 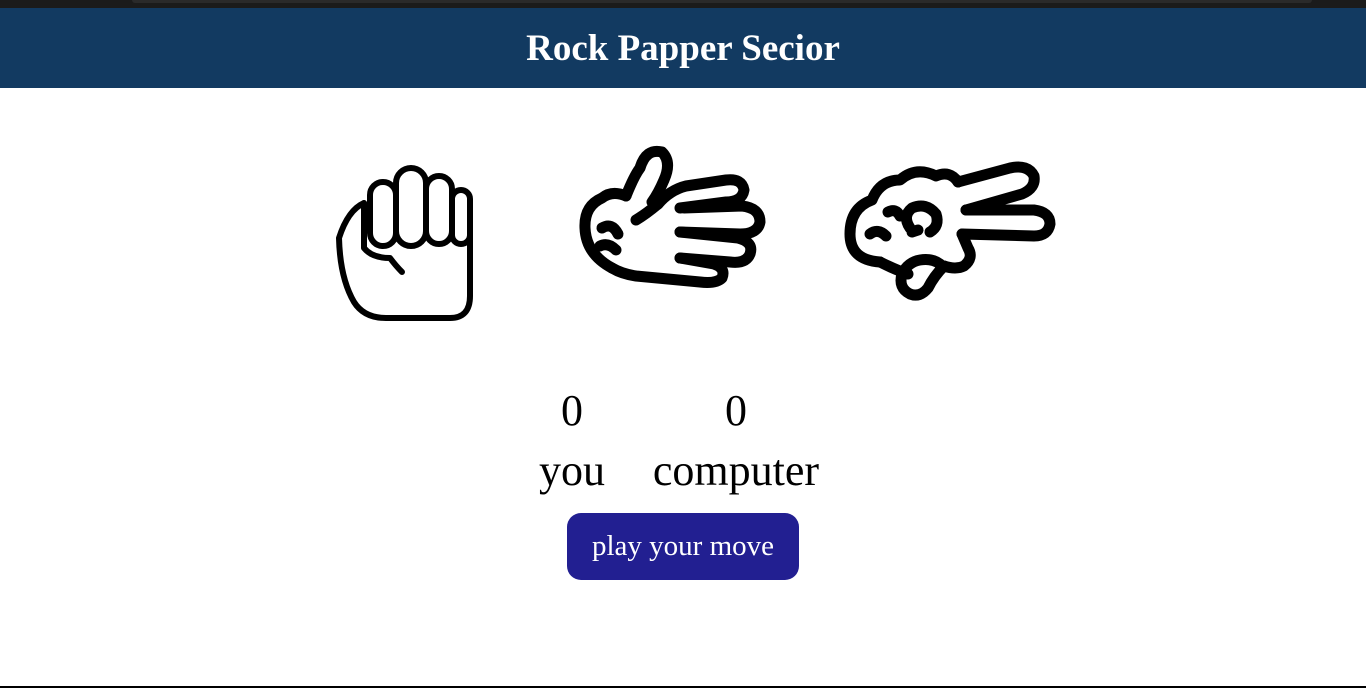 I want to click on rock-choice, so click(x=403, y=242).